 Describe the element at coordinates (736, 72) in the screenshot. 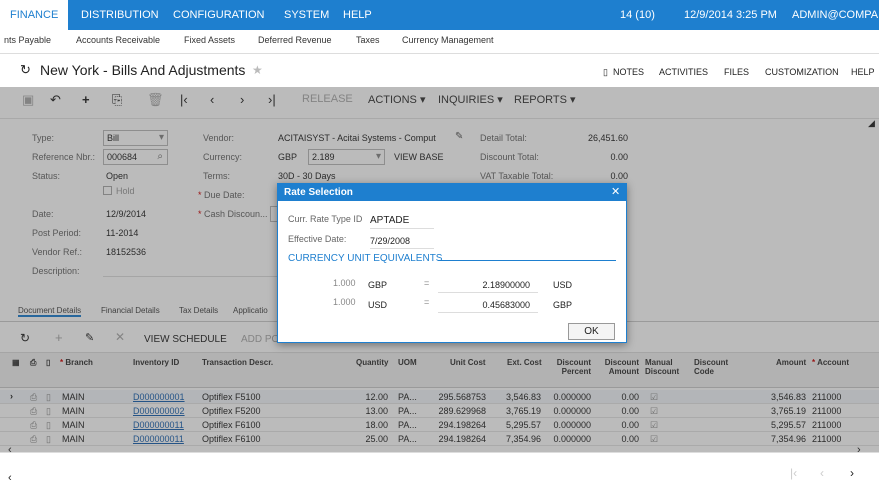

I see `files-link: FILES` at that location.